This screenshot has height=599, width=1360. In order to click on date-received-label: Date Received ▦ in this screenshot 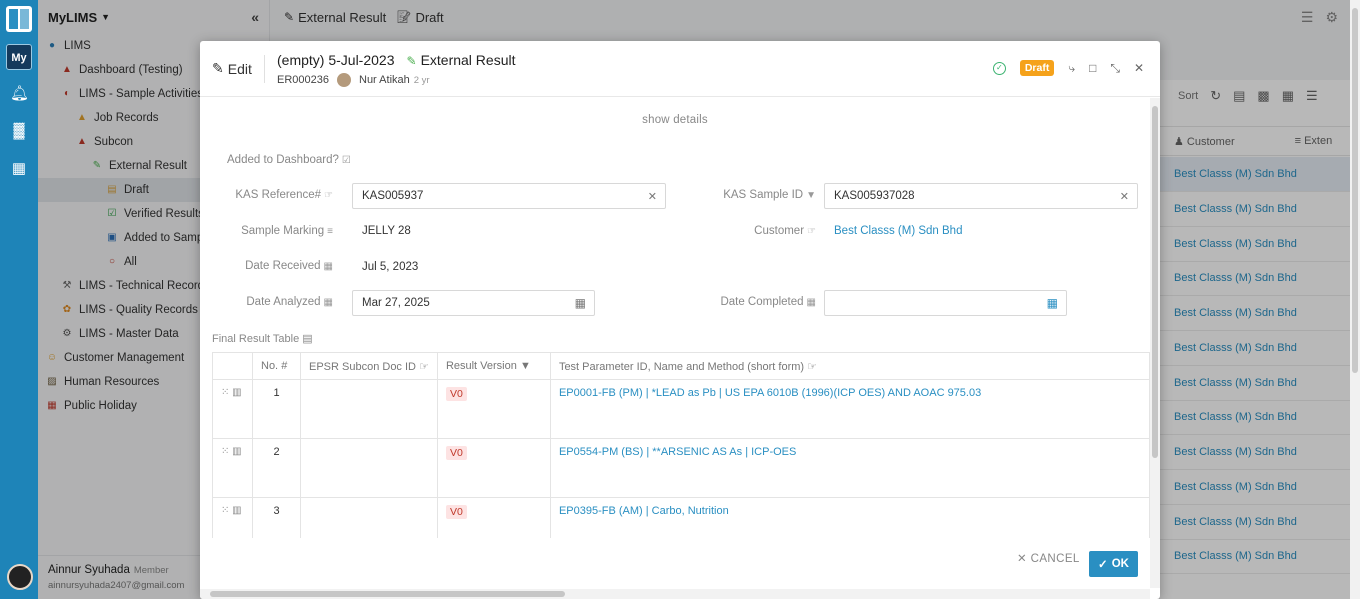, I will do `click(289, 266)`.